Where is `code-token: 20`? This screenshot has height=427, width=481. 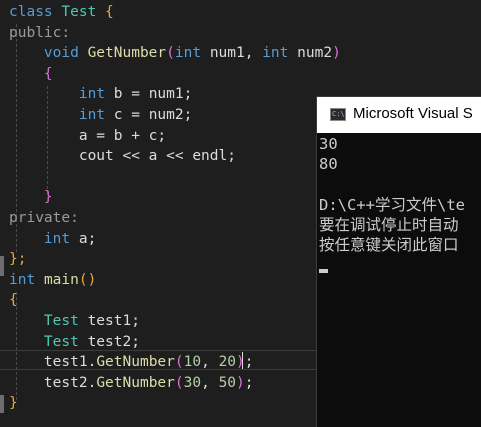
code-token: 20 is located at coordinates (227, 362).